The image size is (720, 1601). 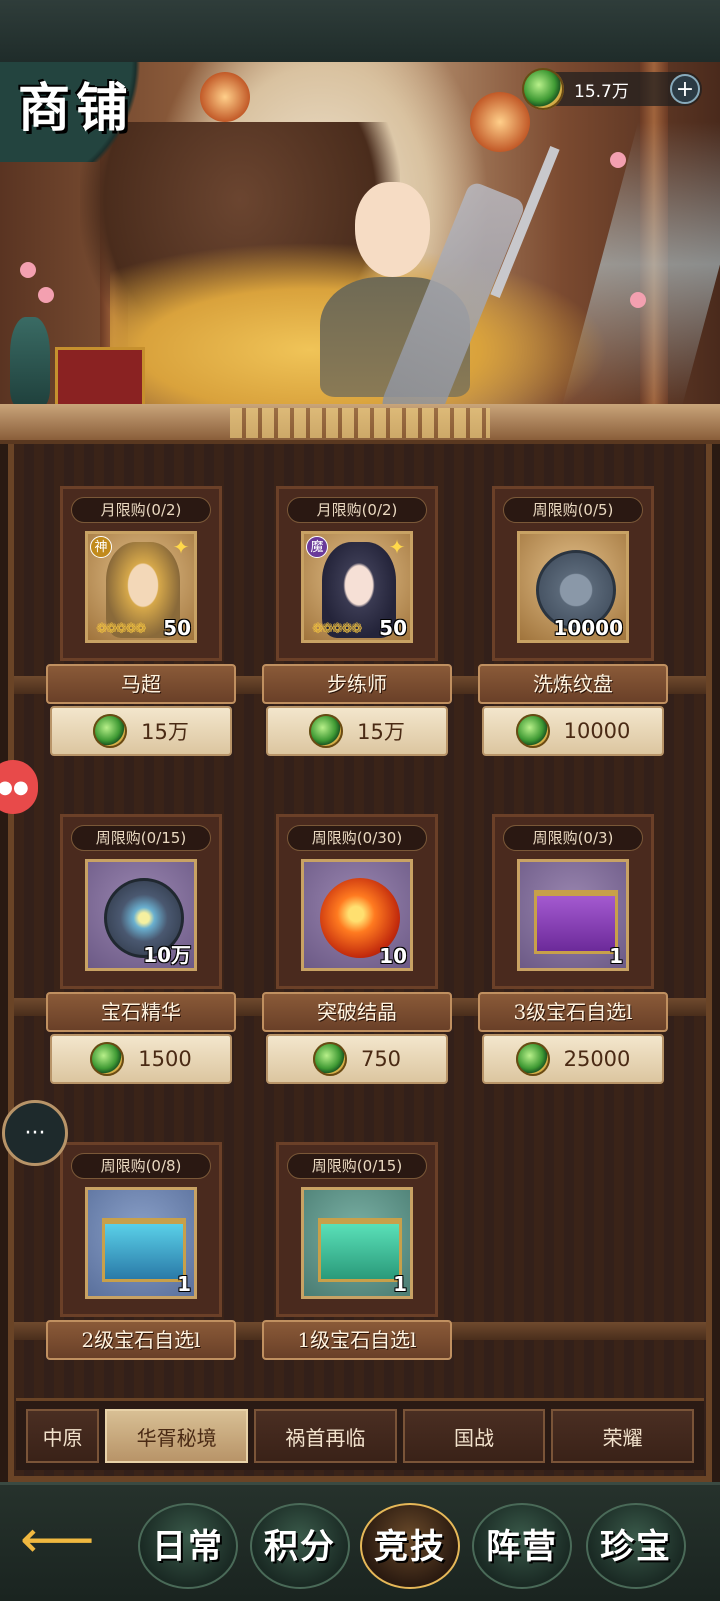 I want to click on bottom-nav: ⟵ 日常 积分 竞技 阵营 珍宝, so click(x=360, y=1541).